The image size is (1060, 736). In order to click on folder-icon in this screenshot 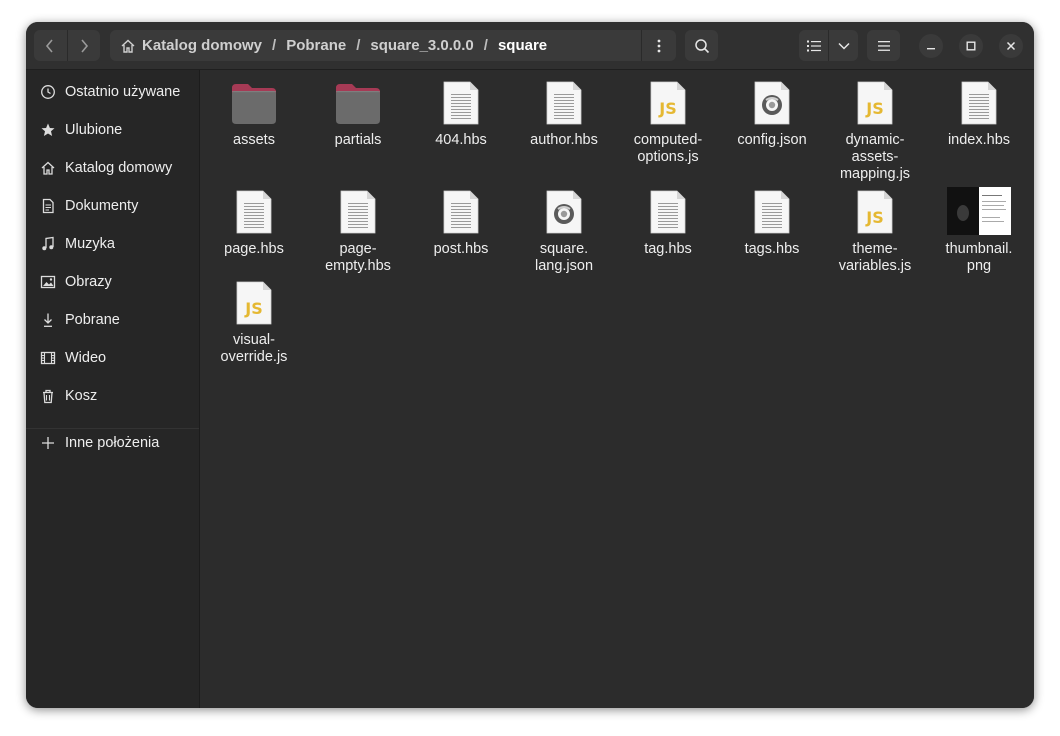, I will do `click(254, 102)`.